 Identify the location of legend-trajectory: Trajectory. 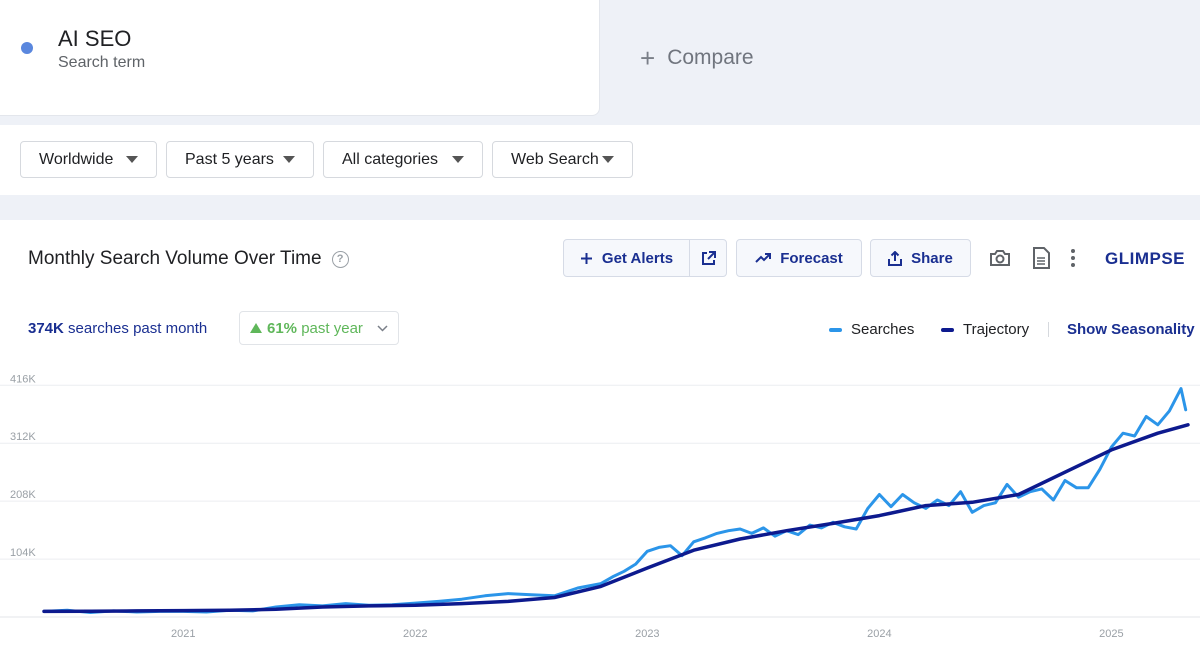
(985, 329).